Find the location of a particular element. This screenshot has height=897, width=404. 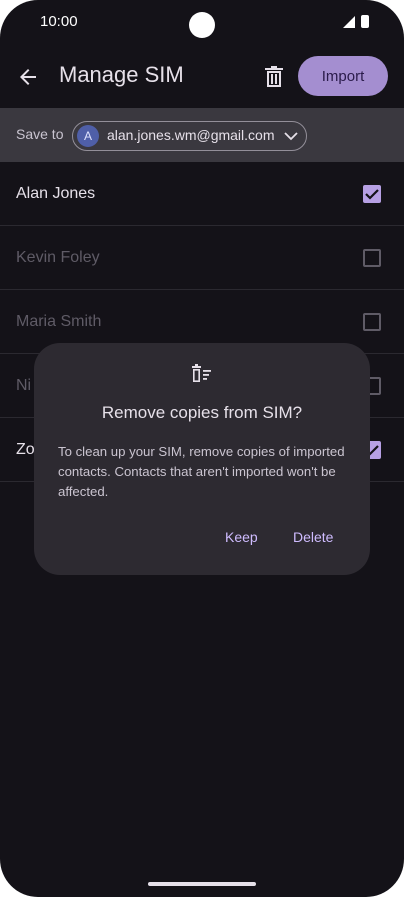

account-email: alan.jones.wm@gmail.com is located at coordinates (191, 135).